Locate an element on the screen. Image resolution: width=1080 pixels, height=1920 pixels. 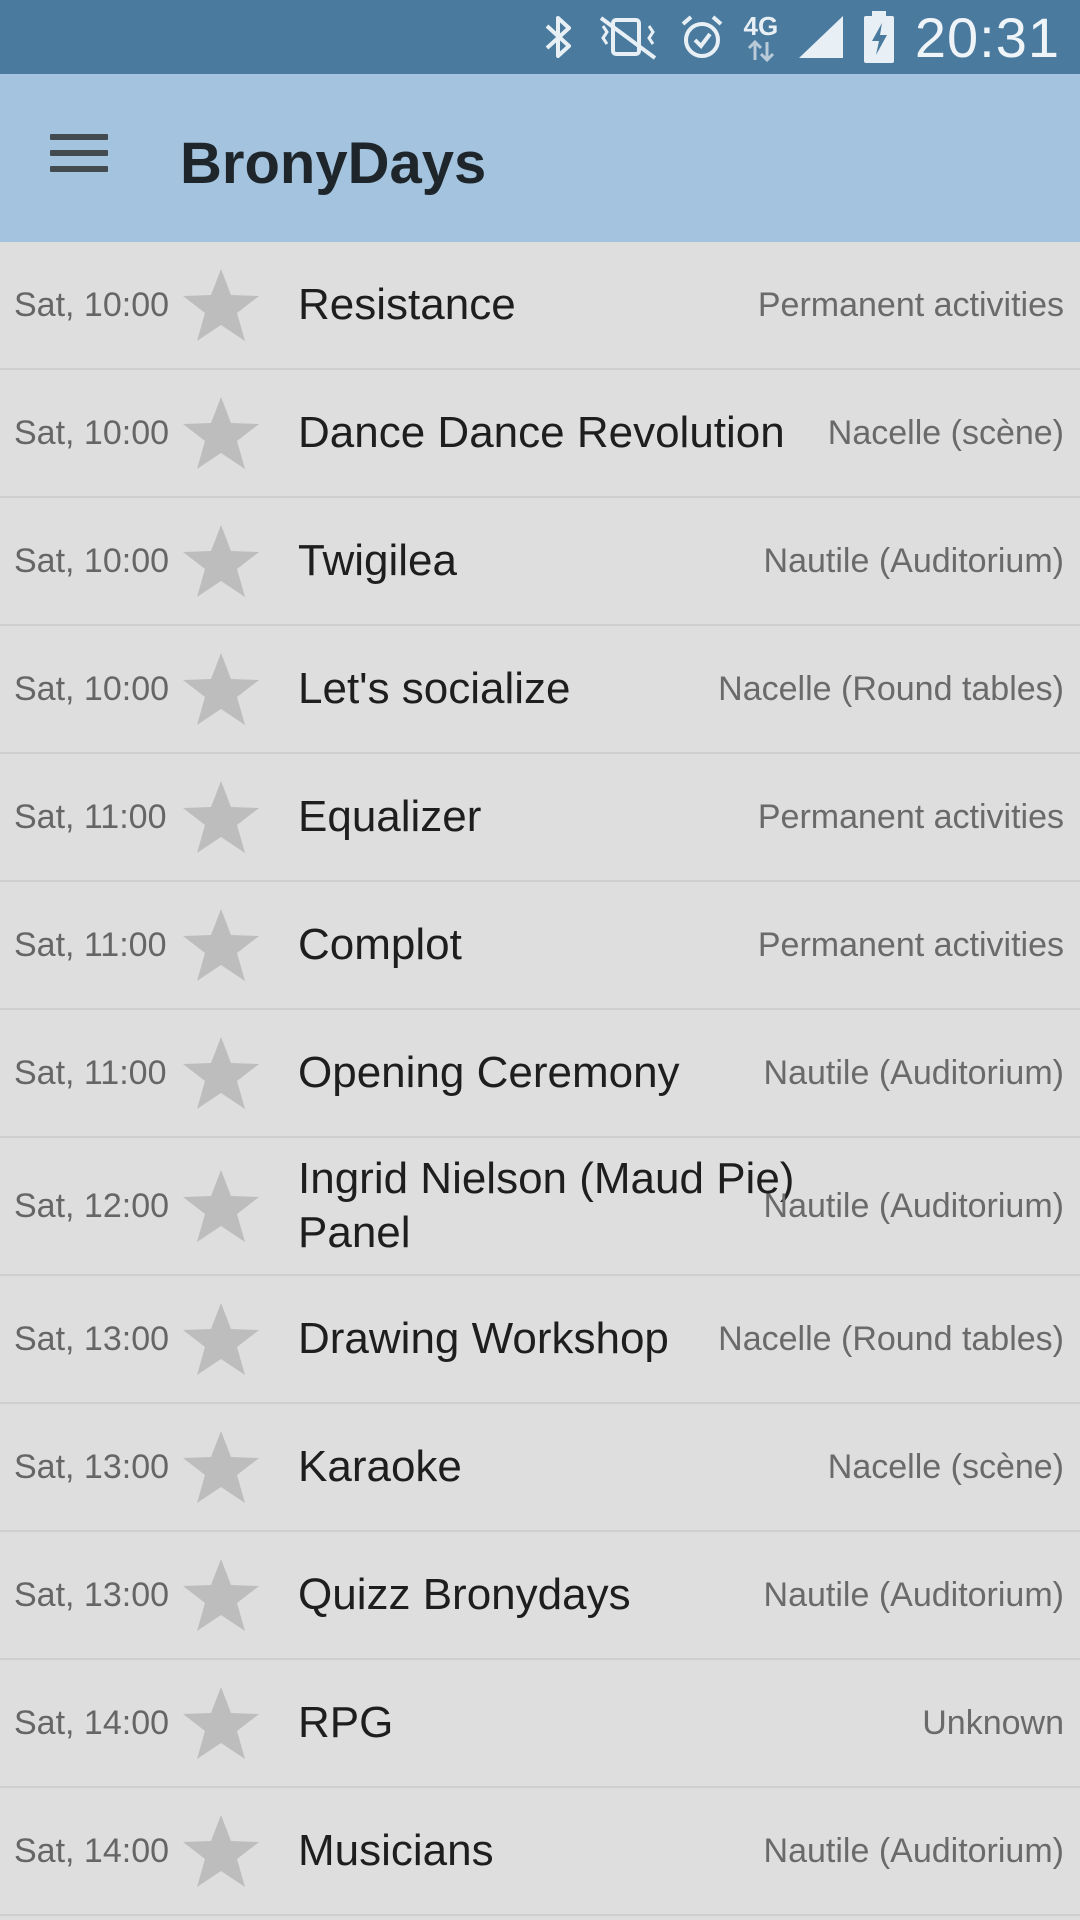
event-title: Resistance is located at coordinates (407, 304).